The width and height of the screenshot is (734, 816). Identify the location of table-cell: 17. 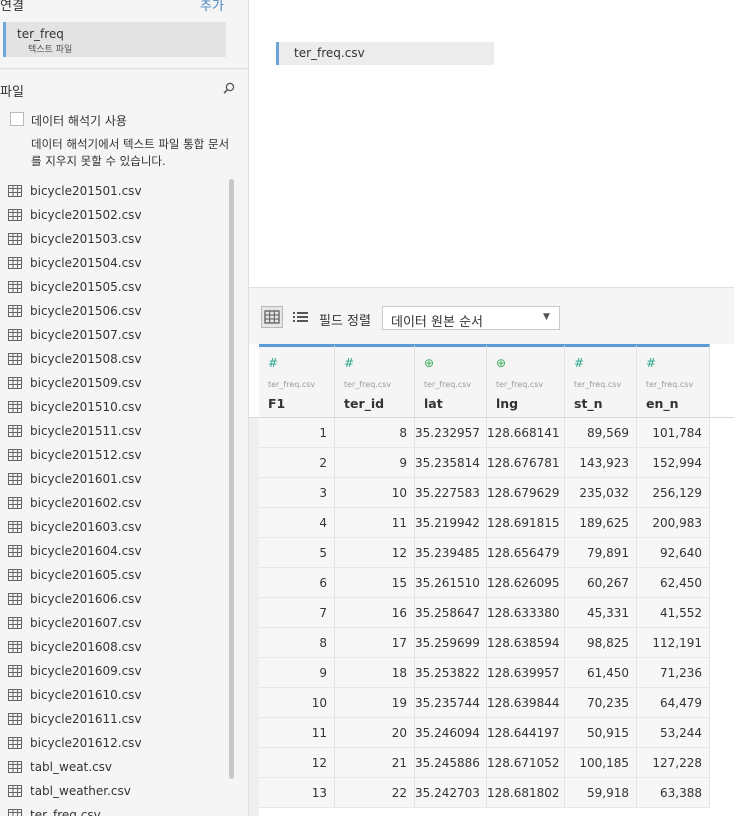
(375, 643).